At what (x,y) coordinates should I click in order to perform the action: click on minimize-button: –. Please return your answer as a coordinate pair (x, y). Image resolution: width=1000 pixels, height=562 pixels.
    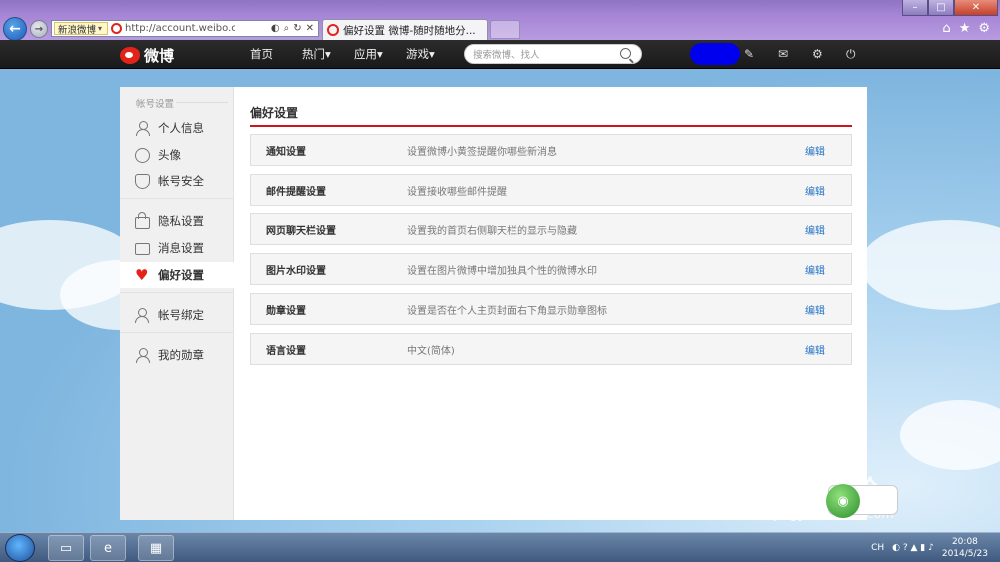
    Looking at the image, I should click on (915, 8).